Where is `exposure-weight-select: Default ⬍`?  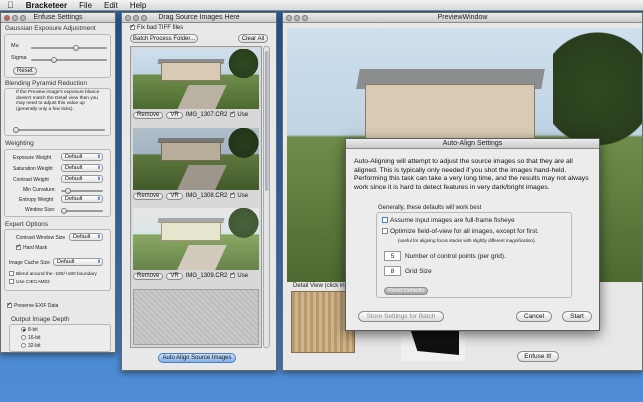 exposure-weight-select: Default ⬍ is located at coordinates (82, 157).